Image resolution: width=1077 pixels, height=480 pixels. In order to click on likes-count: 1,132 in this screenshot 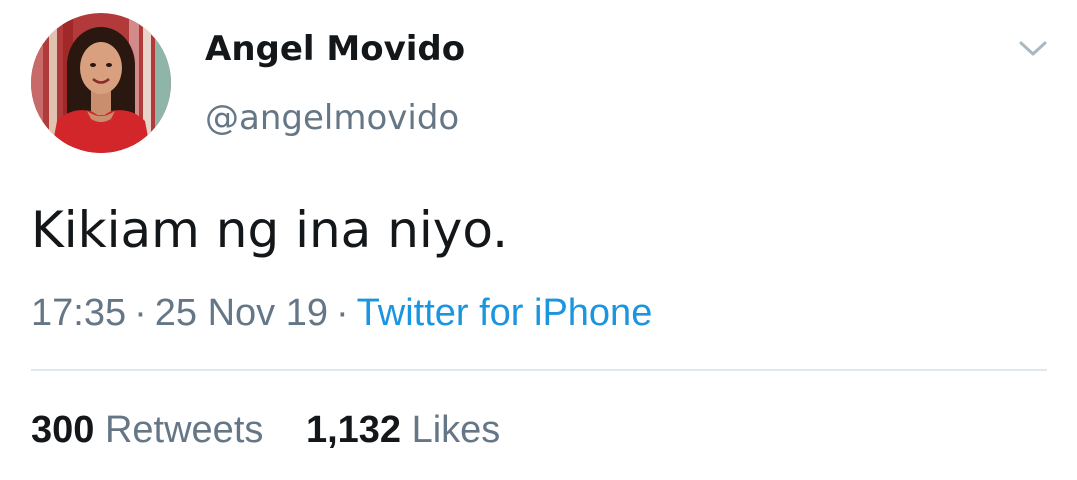, I will do `click(353, 430)`.